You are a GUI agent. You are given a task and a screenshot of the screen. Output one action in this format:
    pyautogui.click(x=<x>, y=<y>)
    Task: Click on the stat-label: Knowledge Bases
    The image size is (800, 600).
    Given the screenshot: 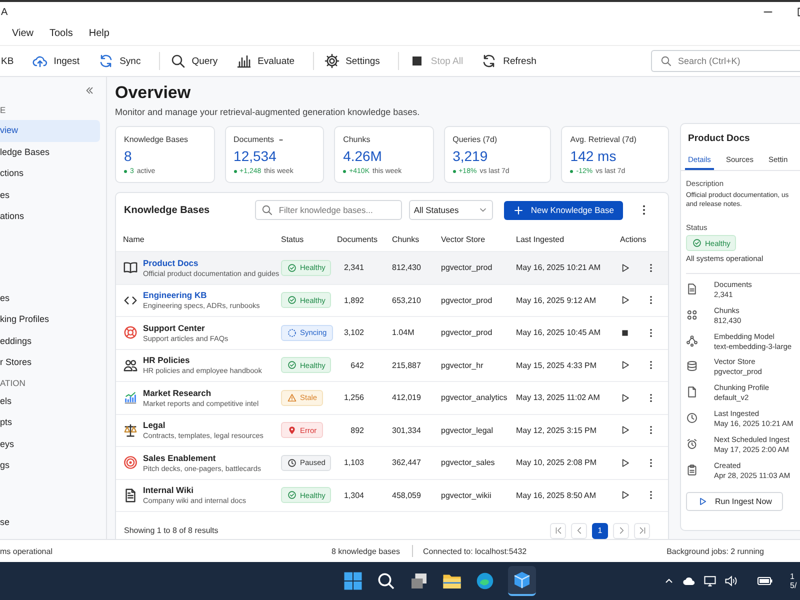 What is the action you would take?
    pyautogui.click(x=156, y=139)
    